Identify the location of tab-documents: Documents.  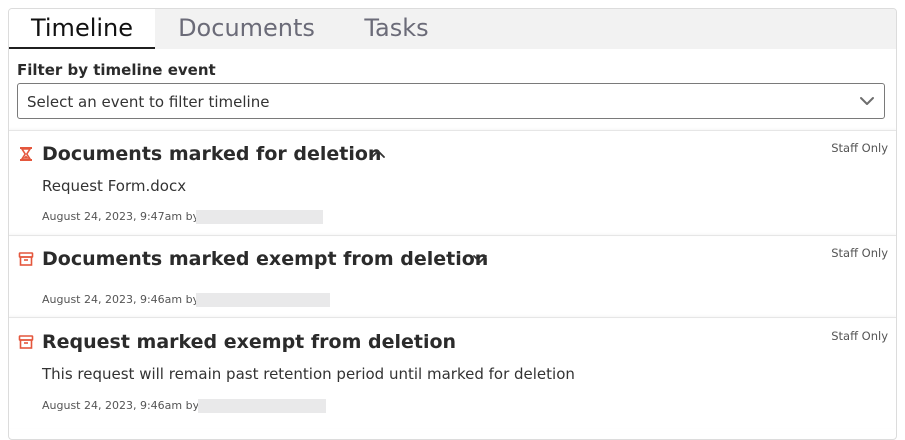
(246, 29).